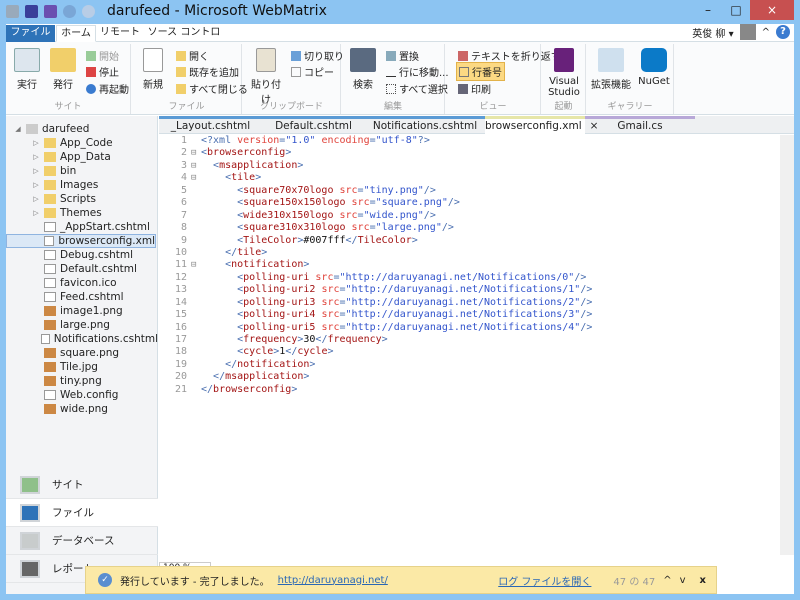 The width and height of the screenshot is (800, 600). What do you see at coordinates (313, 125) in the screenshot?
I see `document-tab: Default.cshtml` at bounding box center [313, 125].